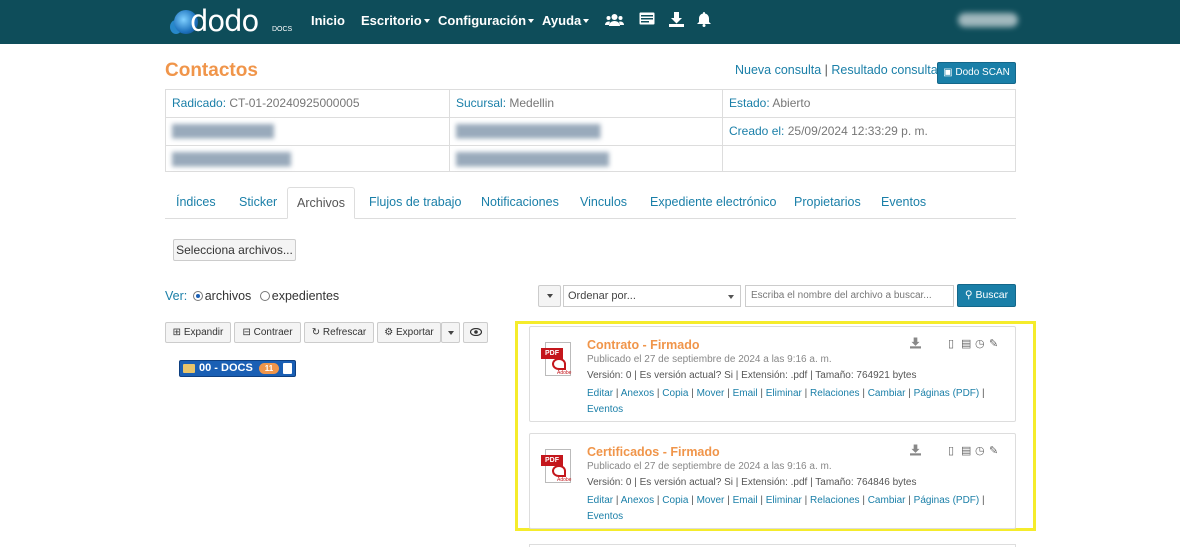 This screenshot has width=1180, height=547. What do you see at coordinates (328, 20) in the screenshot?
I see `nav-inicio: Inicio` at bounding box center [328, 20].